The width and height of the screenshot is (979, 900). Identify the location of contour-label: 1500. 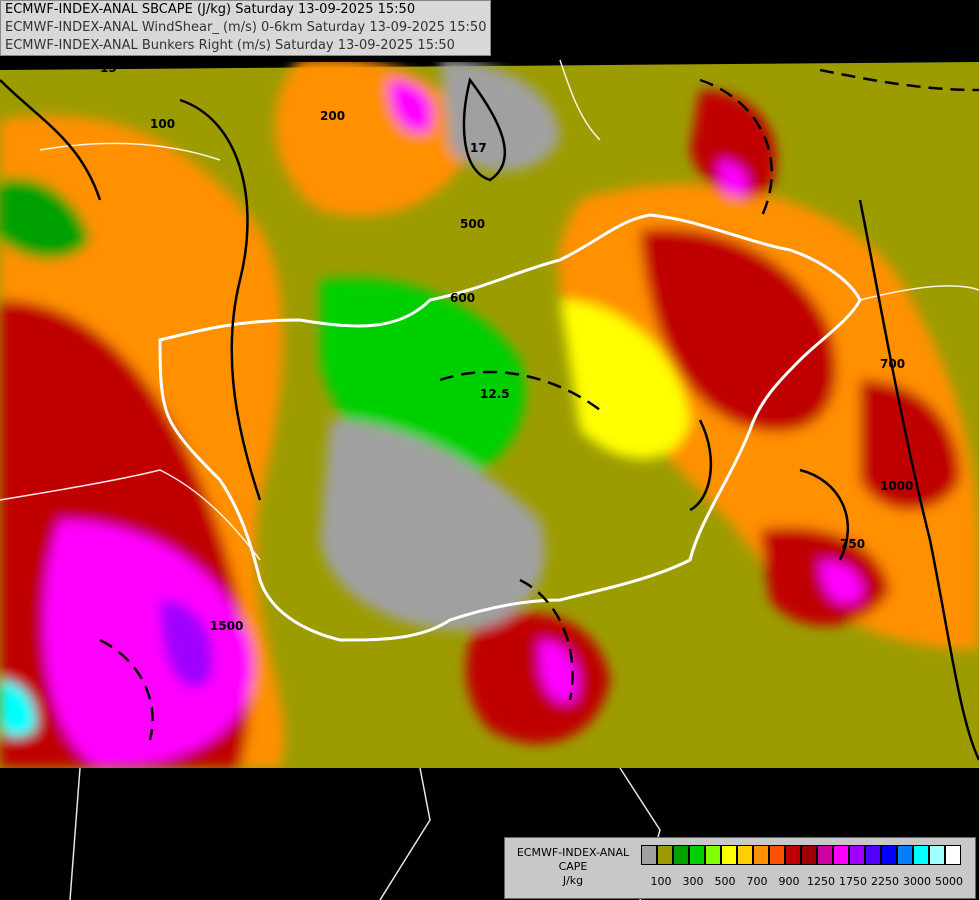
(226, 626).